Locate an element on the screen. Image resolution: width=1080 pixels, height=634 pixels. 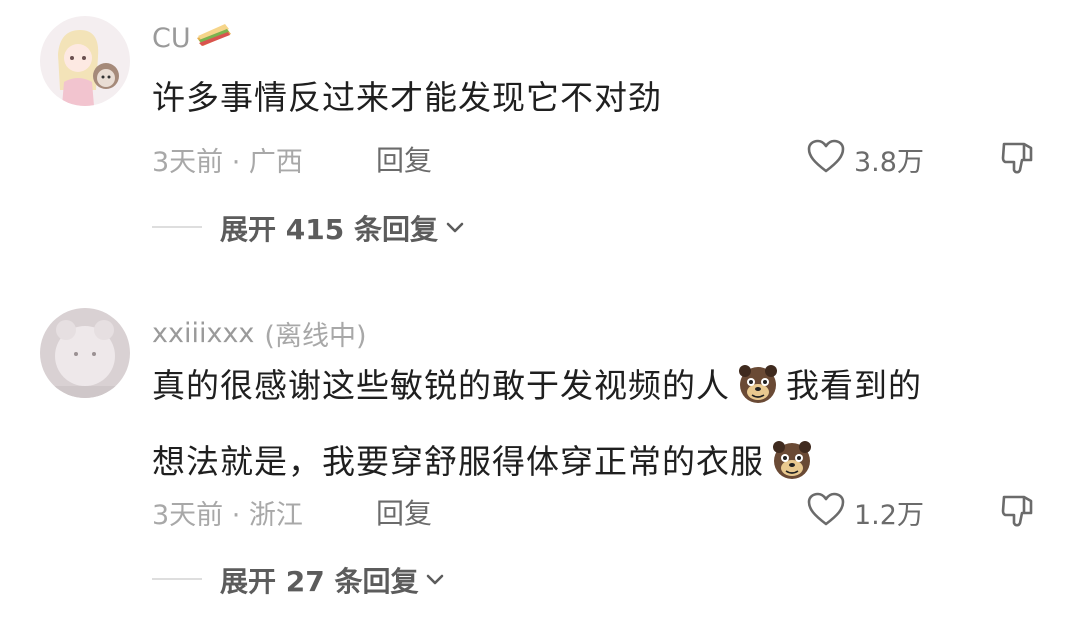
expand-replies-label: 展开 27 条回复 is located at coordinates (319, 580).